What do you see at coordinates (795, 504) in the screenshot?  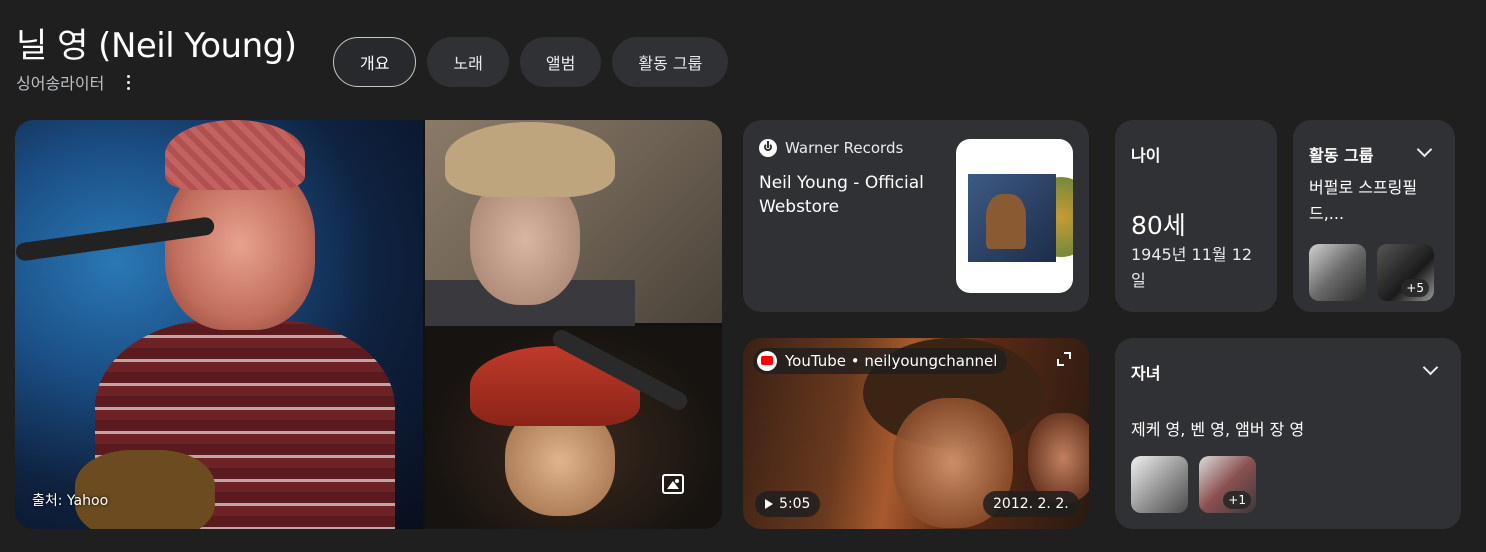 I see `video-duration-label: 5:05` at bounding box center [795, 504].